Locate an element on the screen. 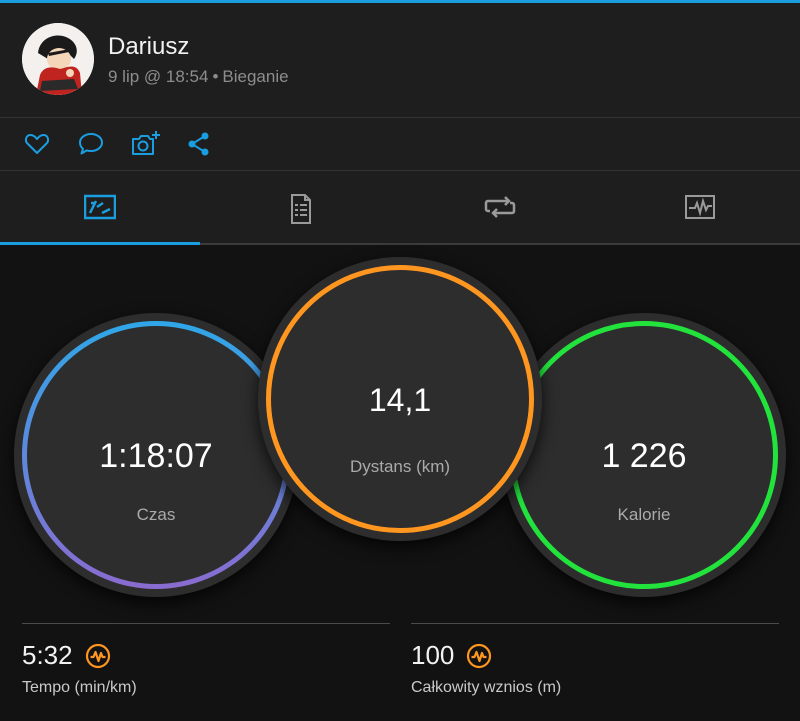  avatar is located at coordinates (58, 59).